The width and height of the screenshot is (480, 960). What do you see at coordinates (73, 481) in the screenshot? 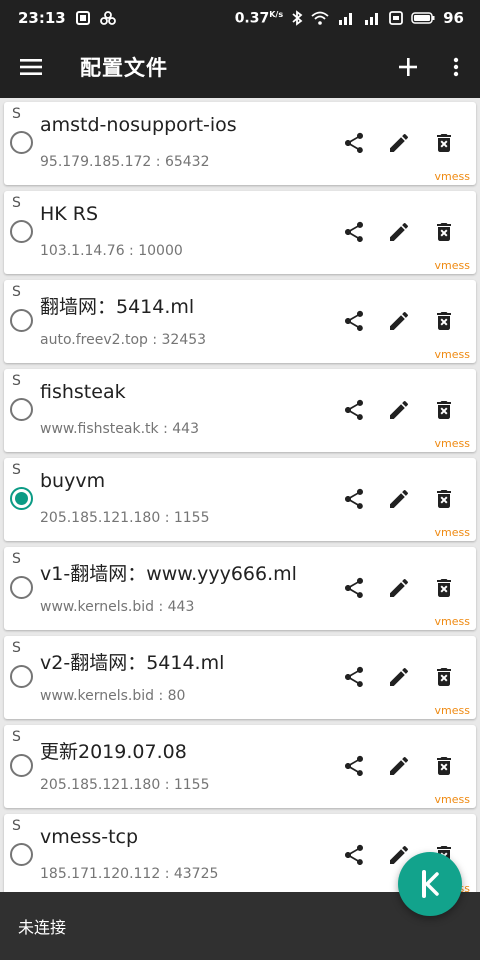
I see `server-name: buyvm` at bounding box center [73, 481].